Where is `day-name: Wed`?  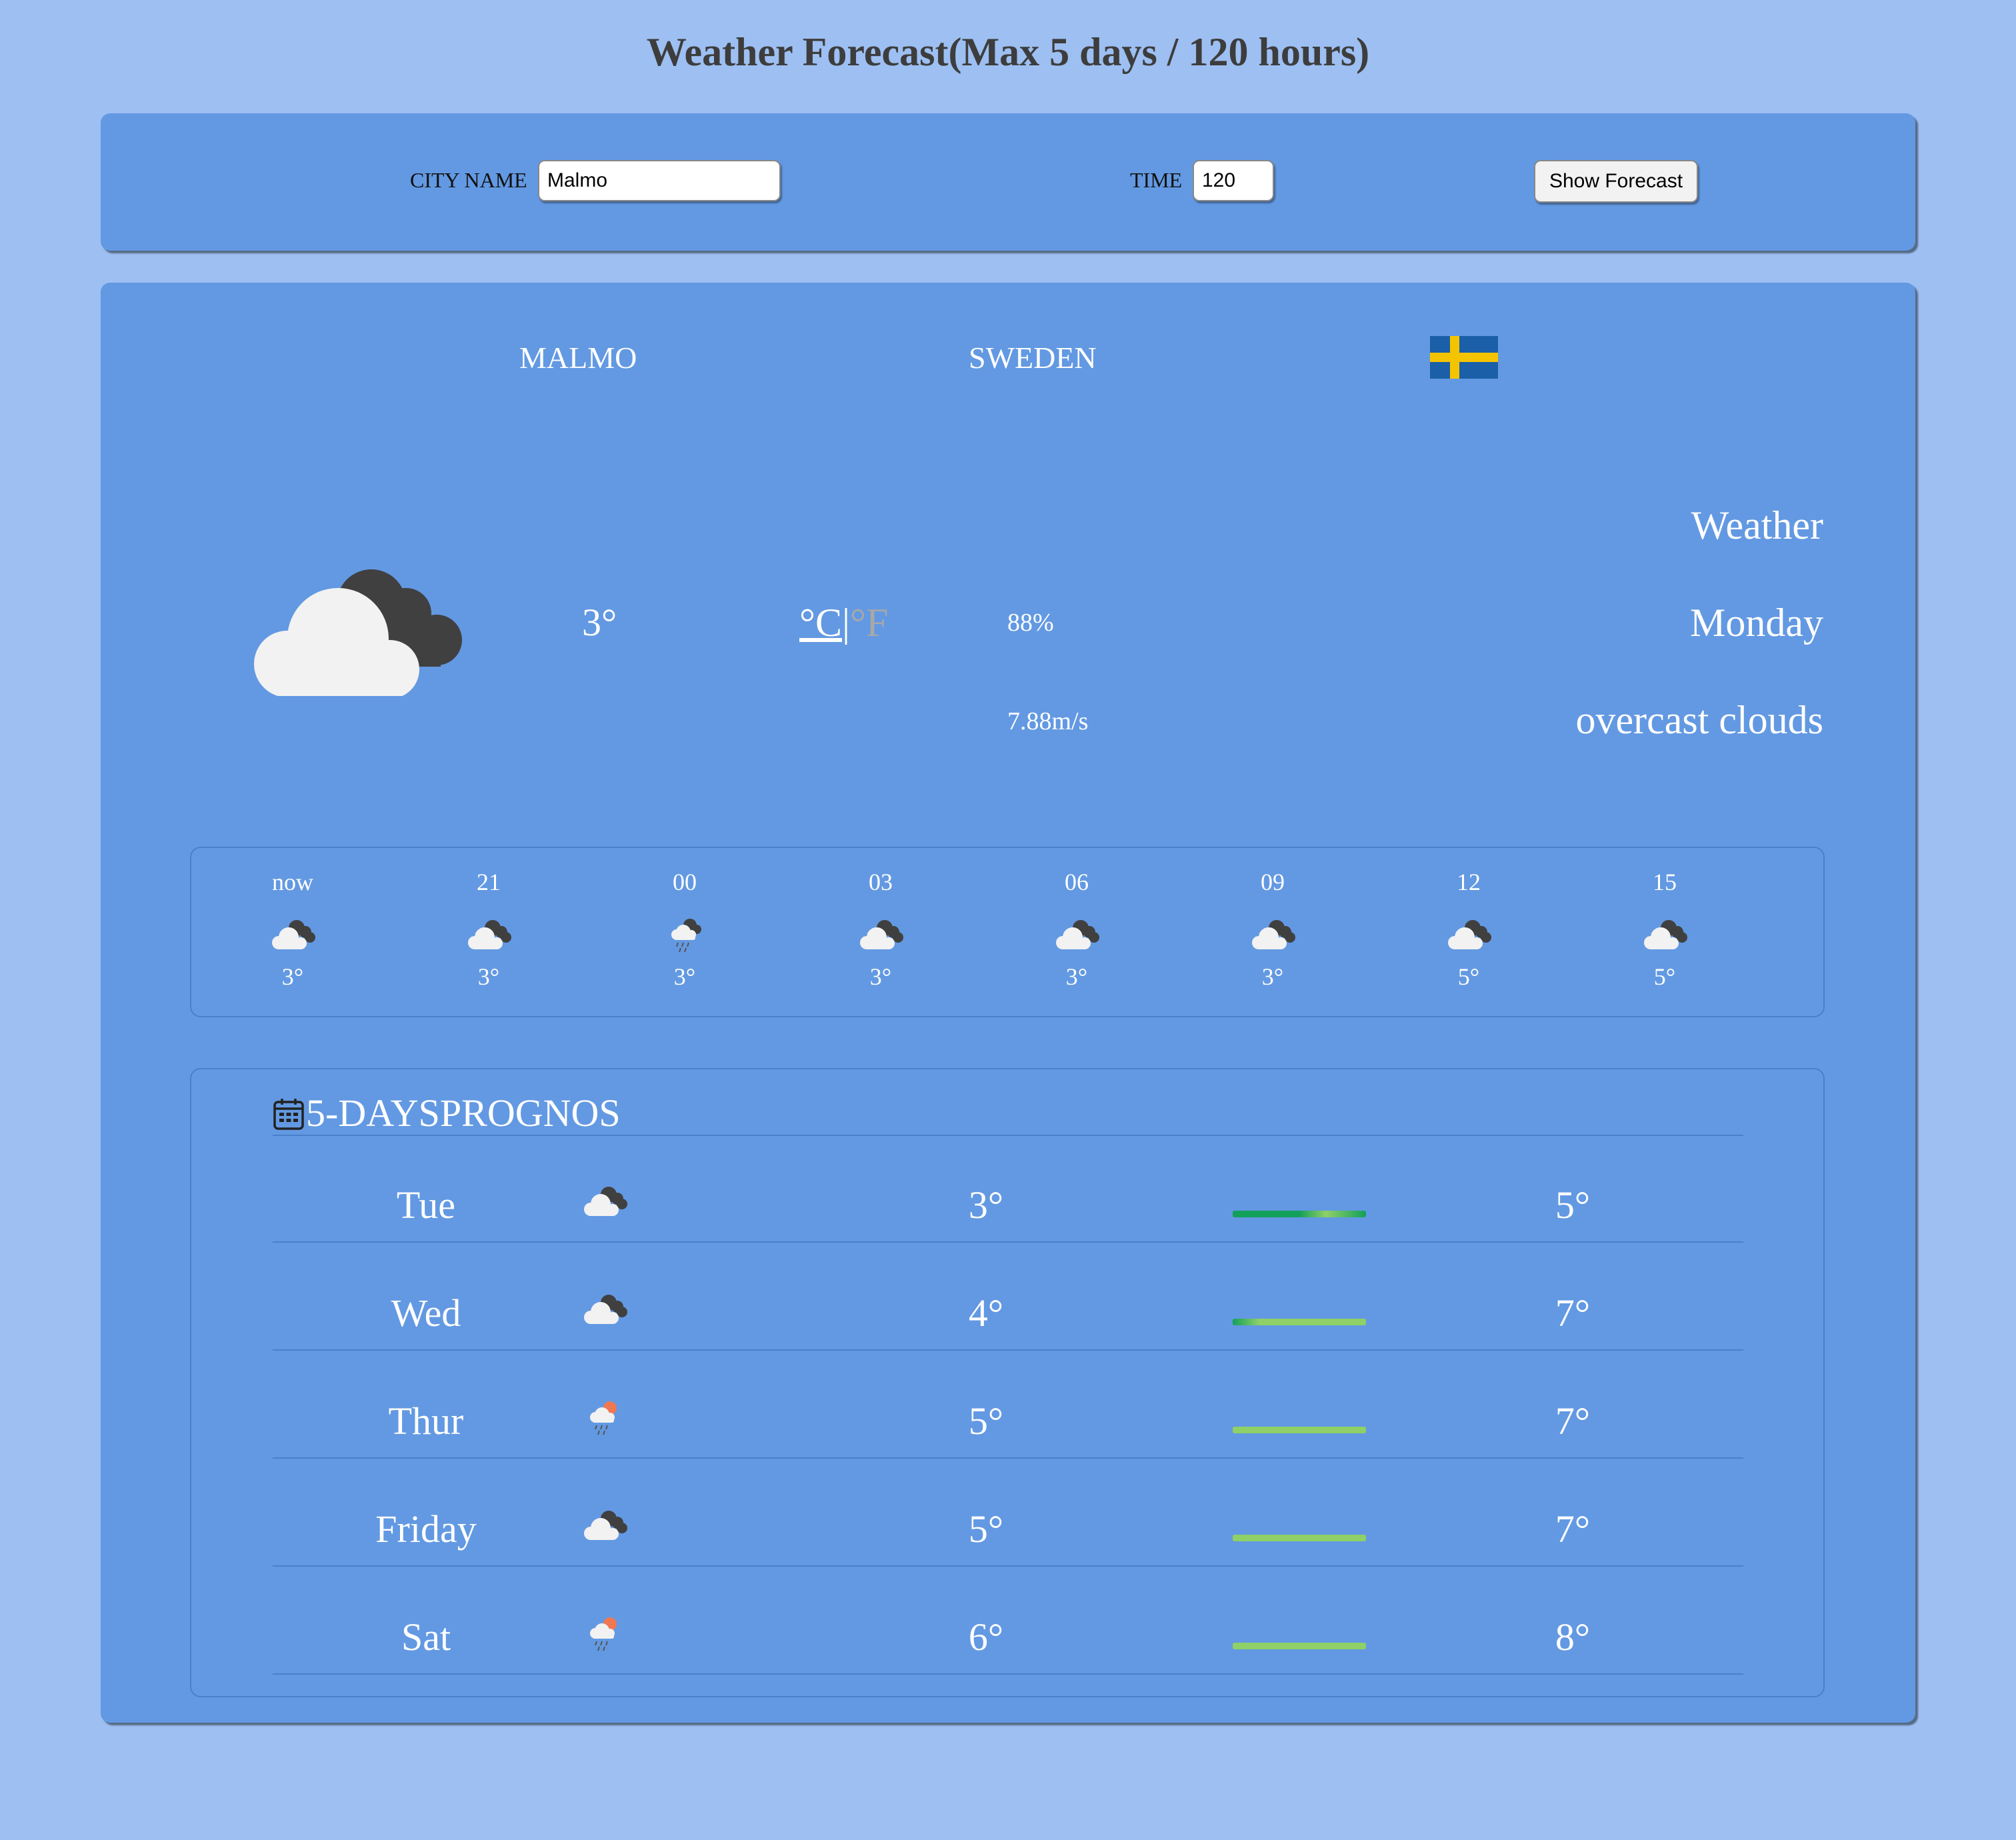
day-name: Wed is located at coordinates (426, 1313).